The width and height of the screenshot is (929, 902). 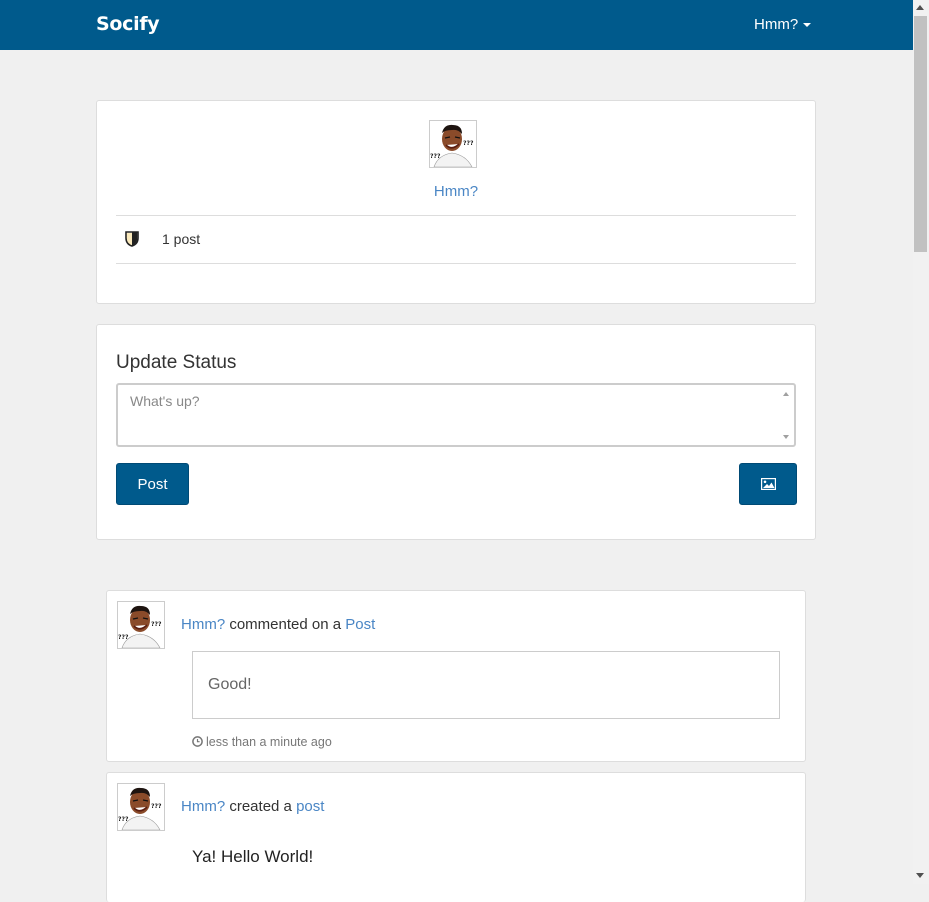 I want to click on timestamp: less than a minute ago, so click(x=262, y=742).